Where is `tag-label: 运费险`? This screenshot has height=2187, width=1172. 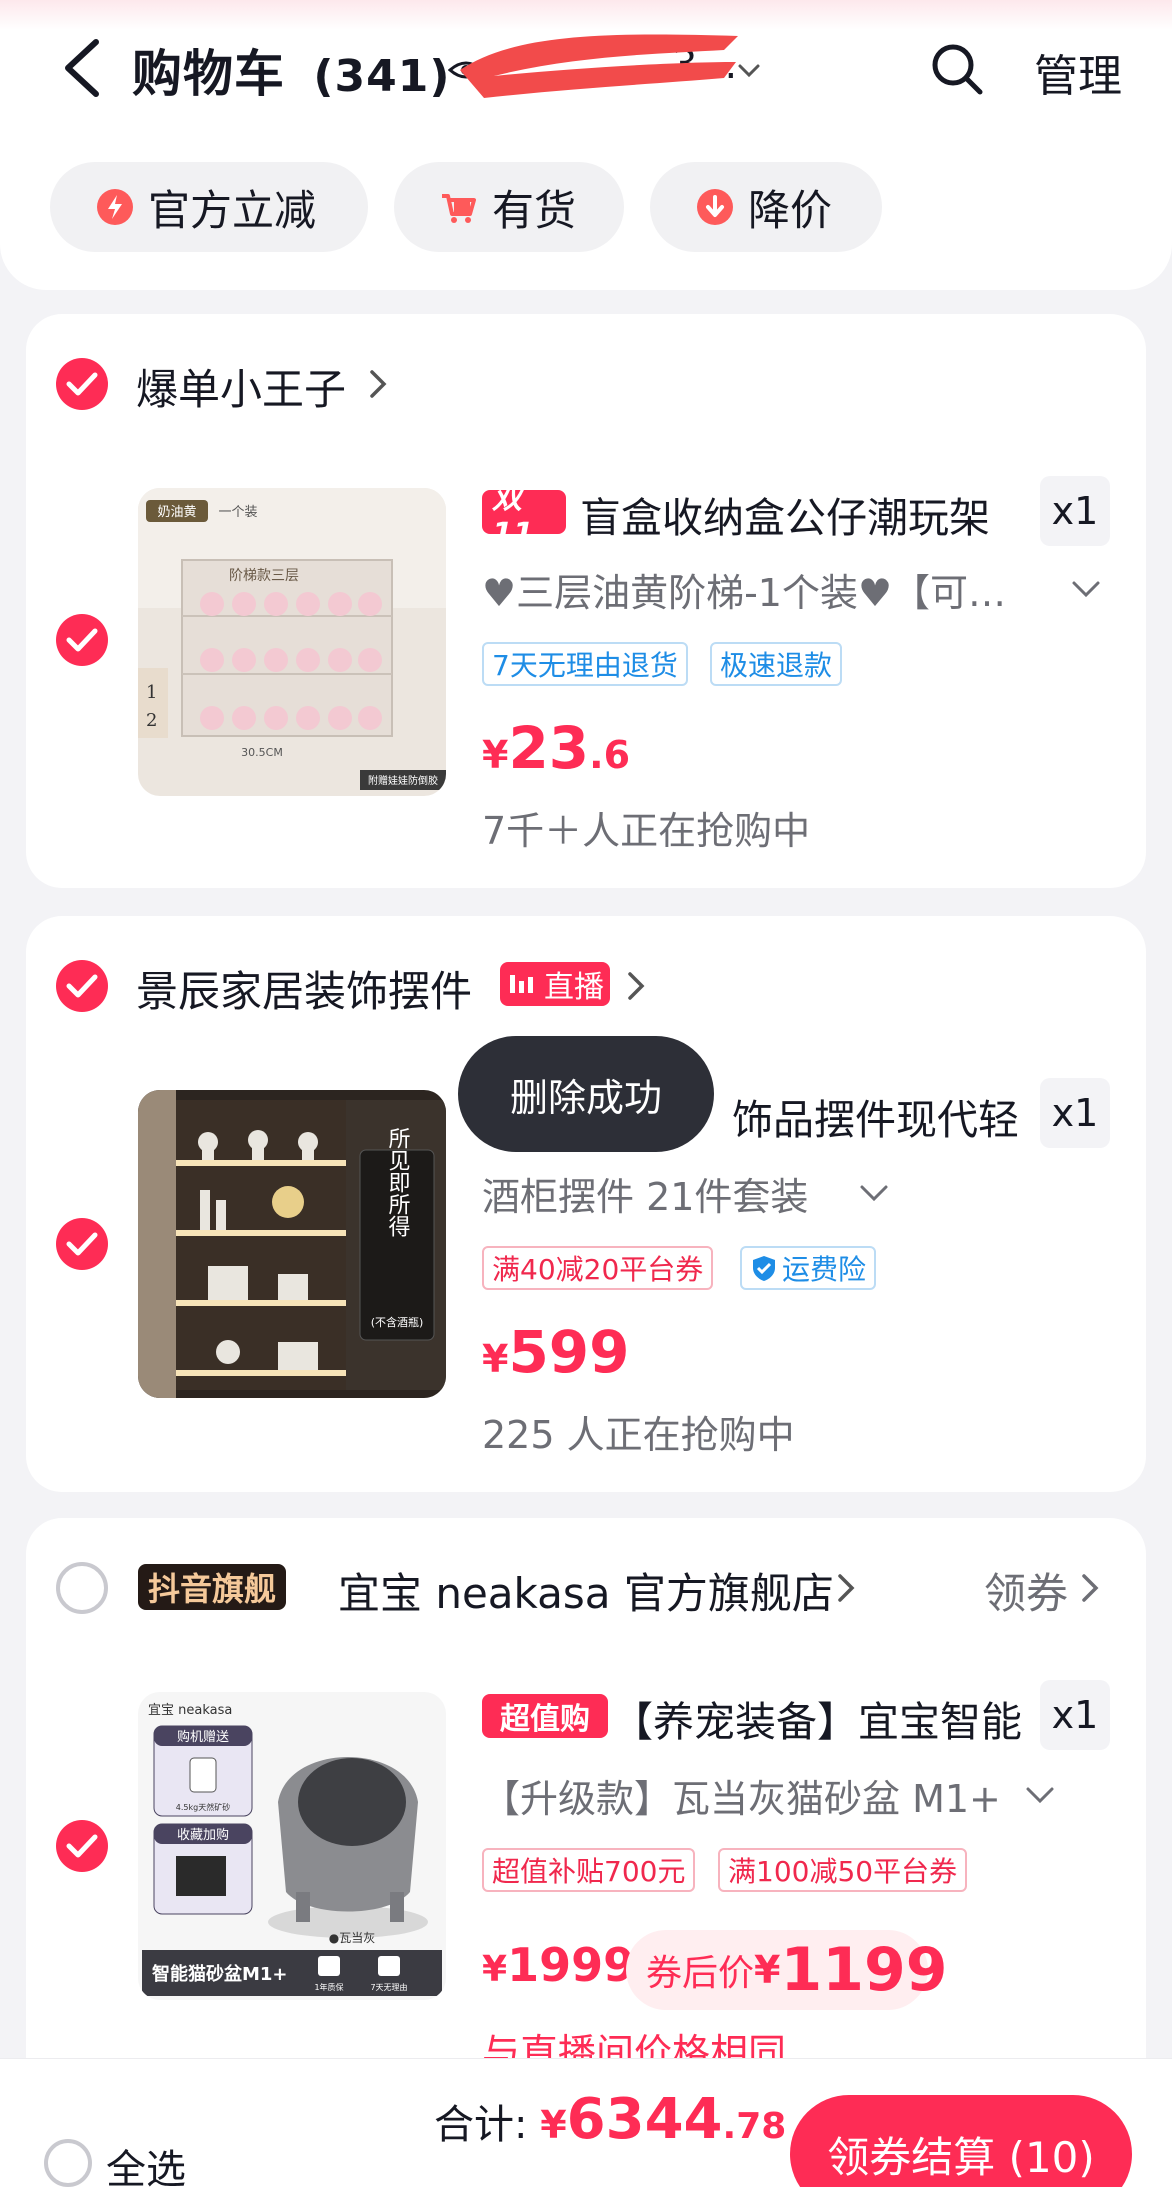
tag-label: 运费险 is located at coordinates (824, 1269).